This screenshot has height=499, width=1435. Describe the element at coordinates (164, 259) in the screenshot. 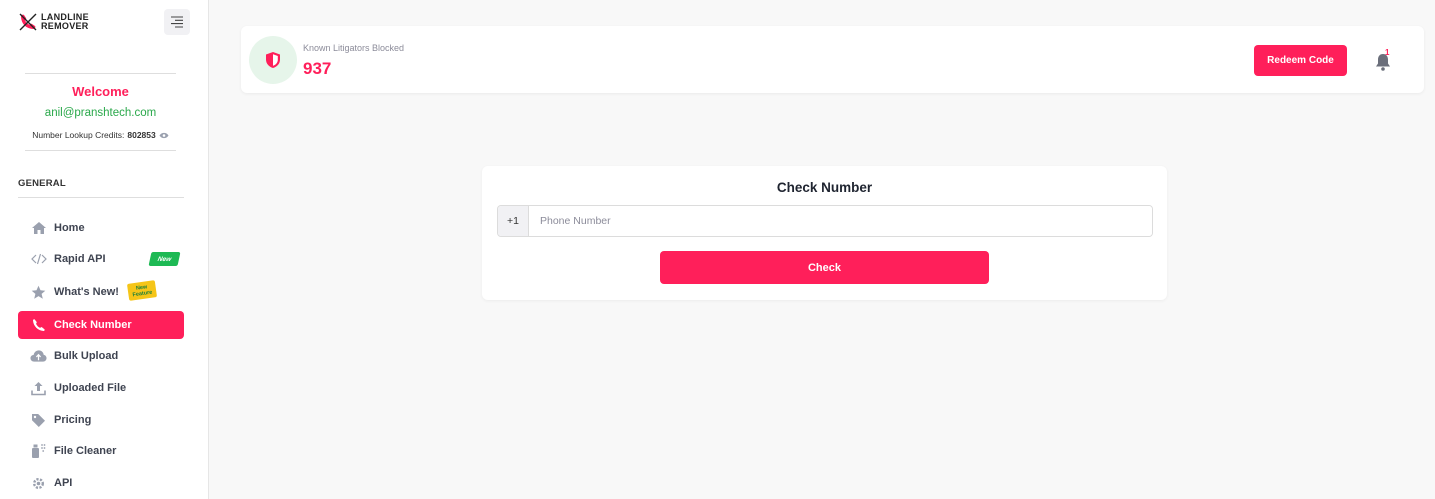

I see `new-badge: New` at that location.